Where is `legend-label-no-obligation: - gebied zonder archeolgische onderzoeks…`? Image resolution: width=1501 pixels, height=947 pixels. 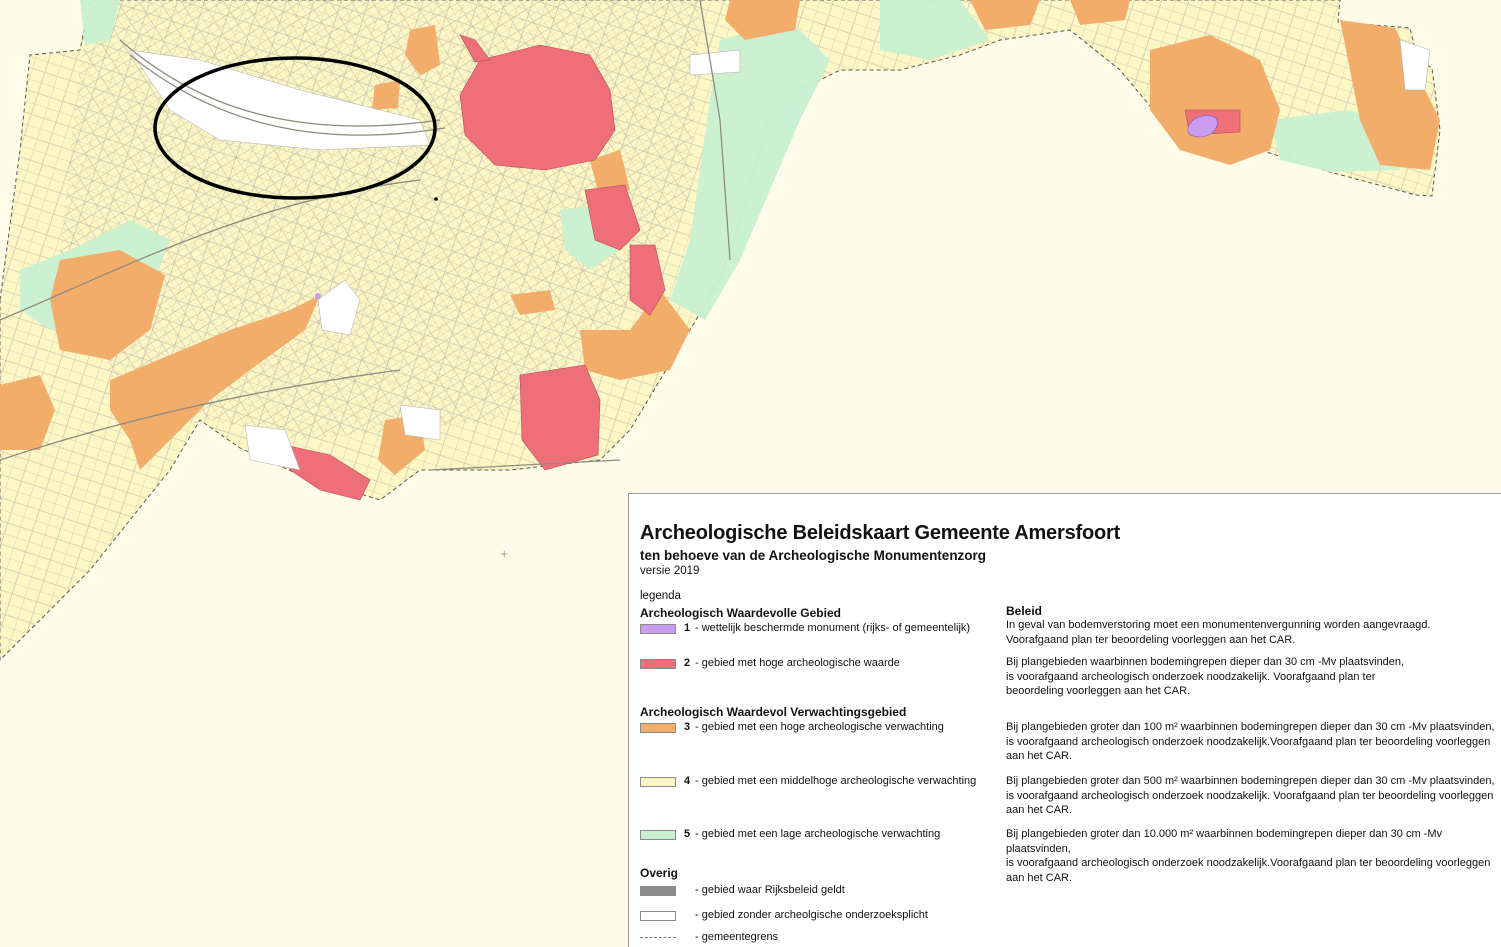 legend-label-no-obligation: - gebied zonder archeolgische onderzoeks… is located at coordinates (811, 915).